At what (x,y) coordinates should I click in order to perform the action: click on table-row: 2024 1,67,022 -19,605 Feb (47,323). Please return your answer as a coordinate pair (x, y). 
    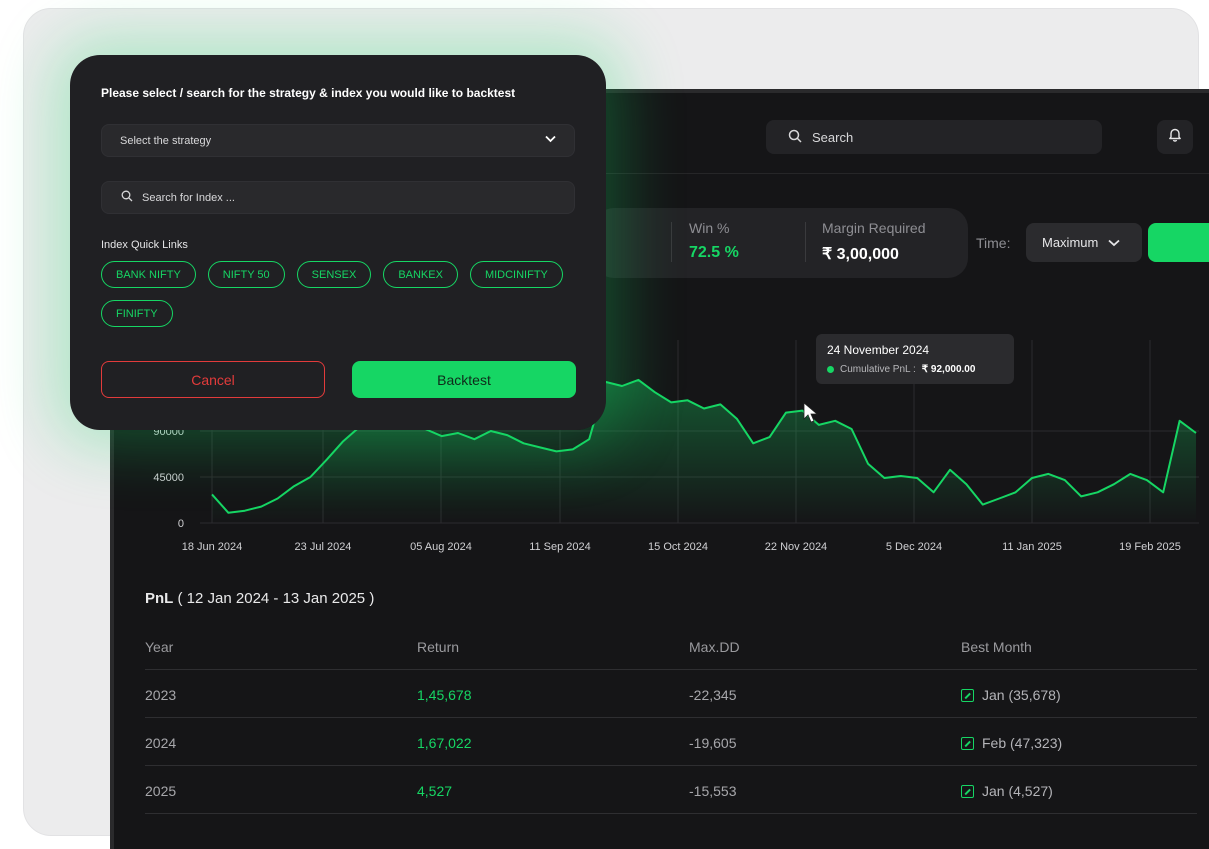
    Looking at the image, I should click on (671, 742).